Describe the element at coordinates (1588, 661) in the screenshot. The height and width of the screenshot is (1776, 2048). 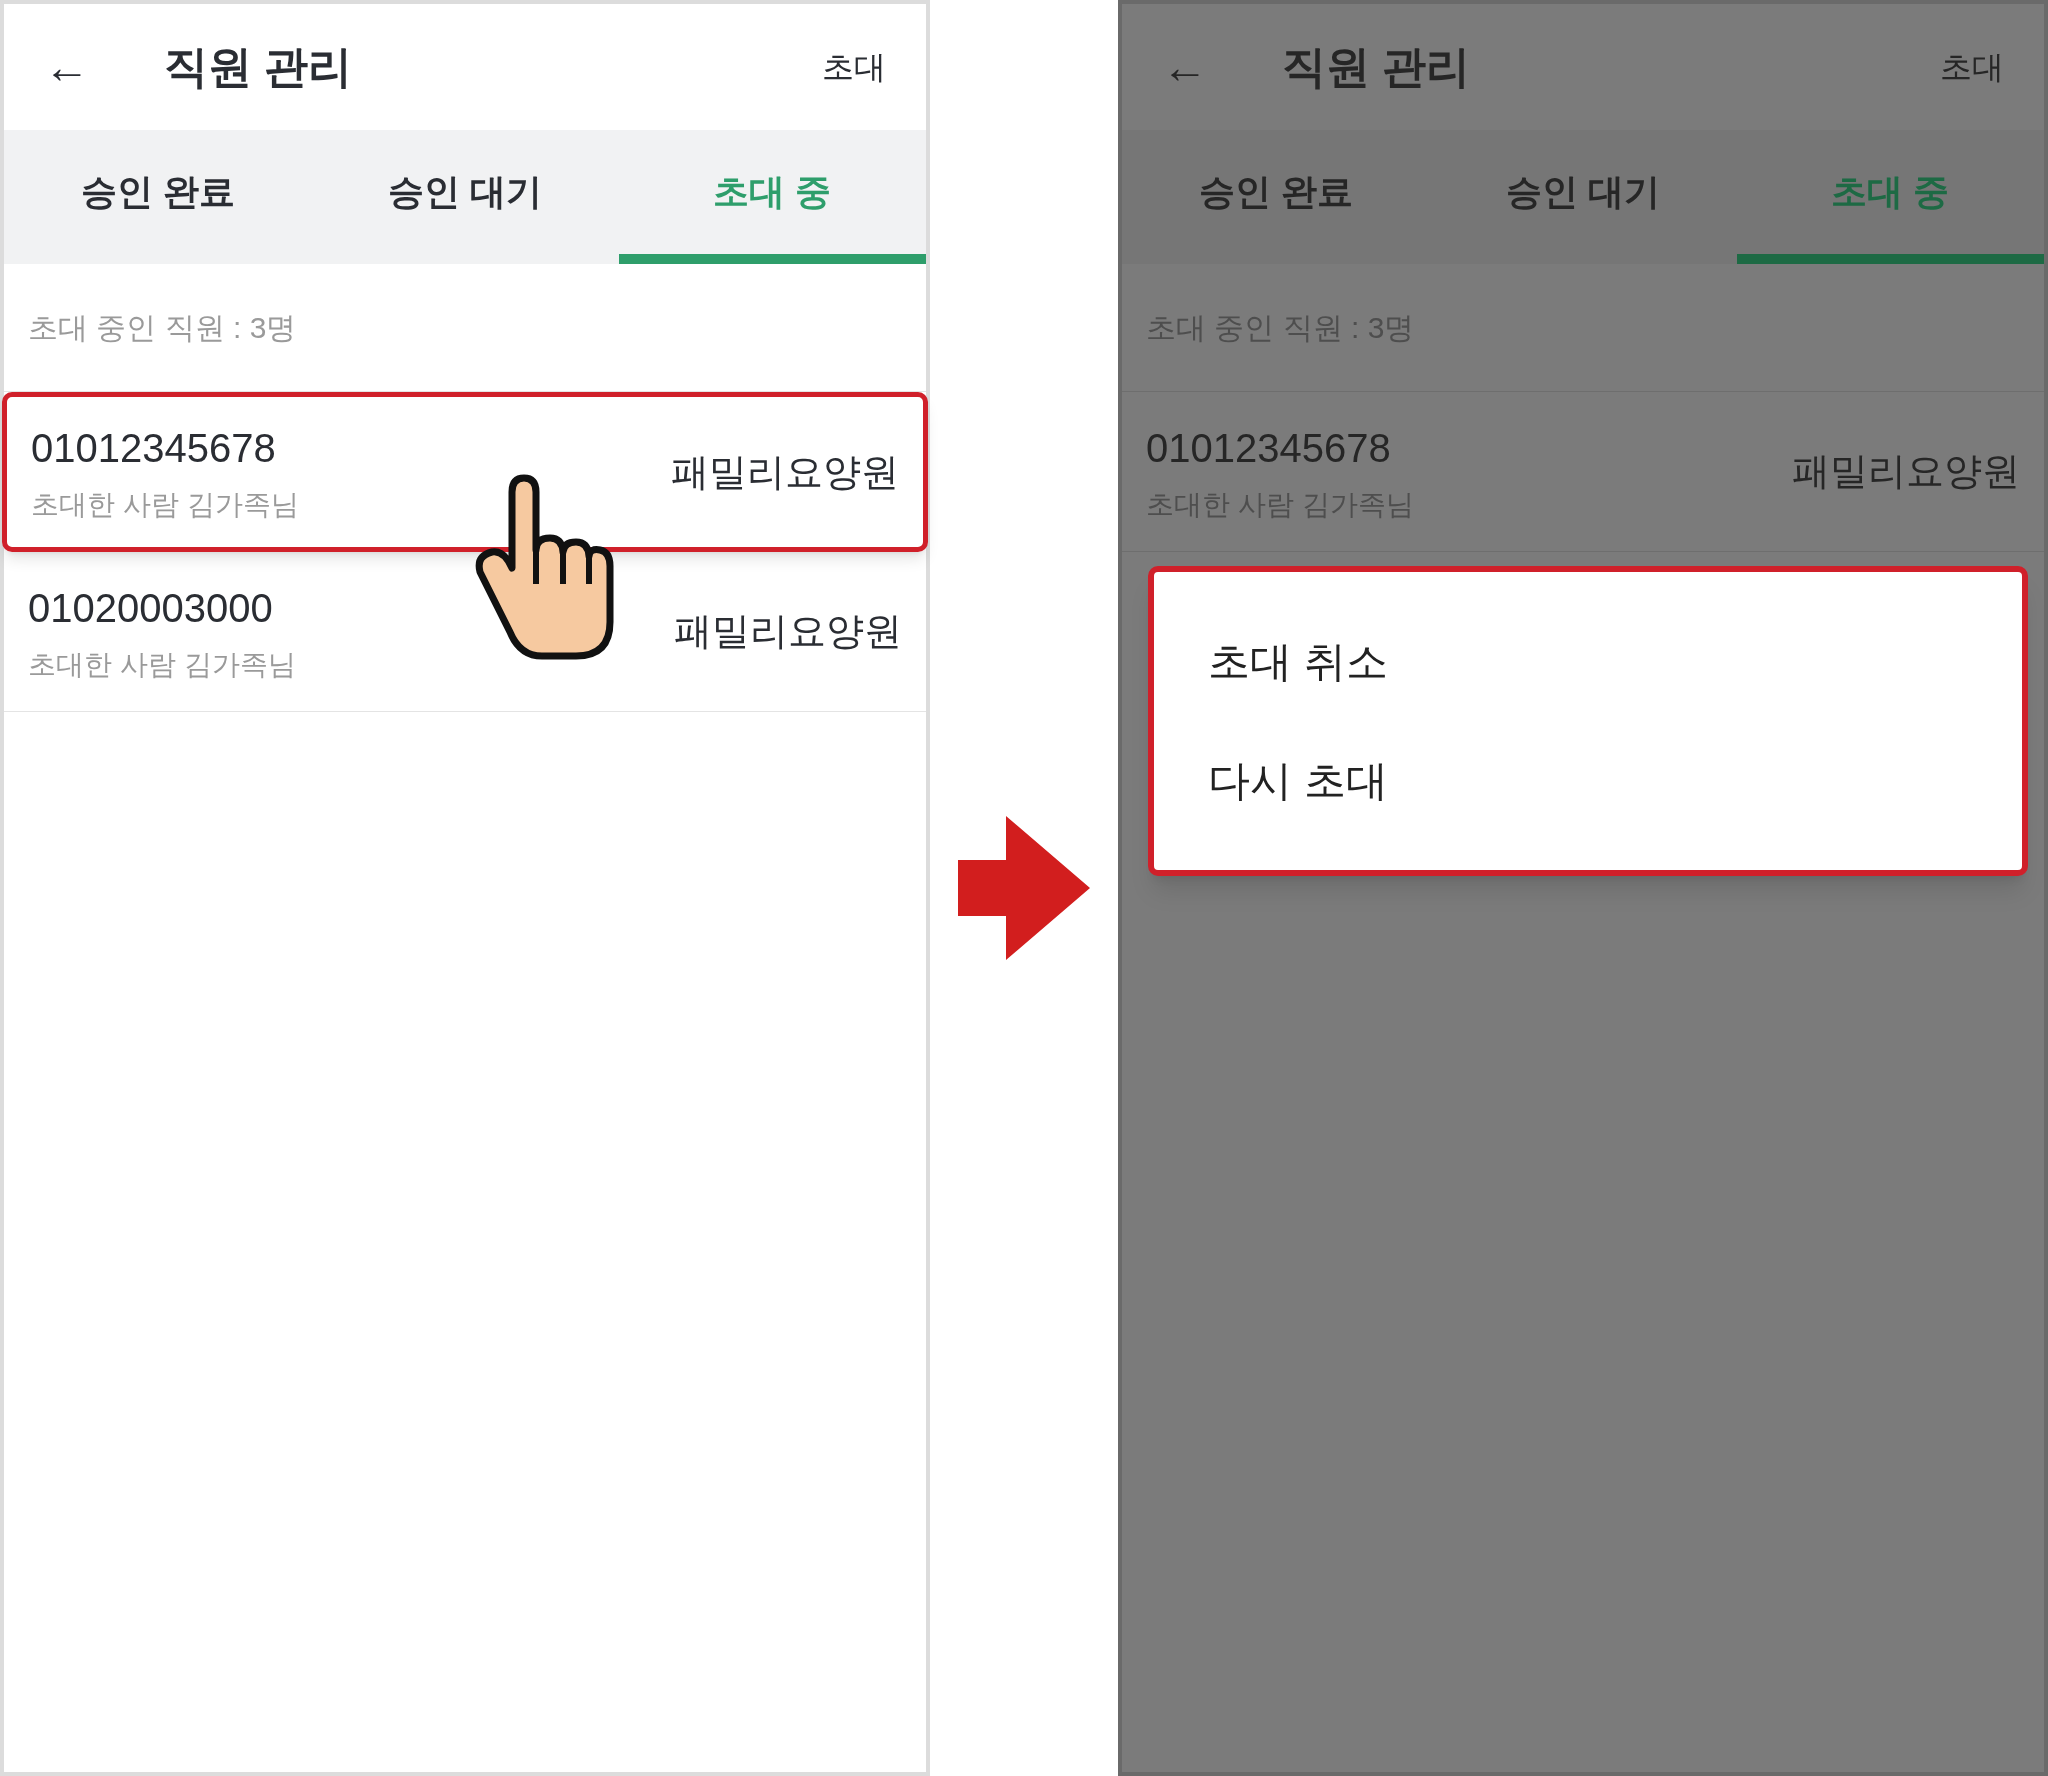
I see `menu-item: 초대 취소` at that location.